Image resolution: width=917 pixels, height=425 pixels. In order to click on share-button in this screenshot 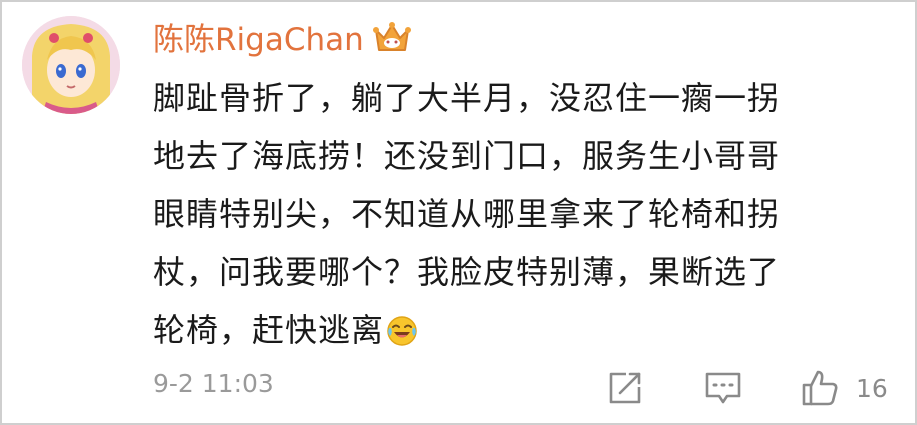, I will do `click(625, 388)`.